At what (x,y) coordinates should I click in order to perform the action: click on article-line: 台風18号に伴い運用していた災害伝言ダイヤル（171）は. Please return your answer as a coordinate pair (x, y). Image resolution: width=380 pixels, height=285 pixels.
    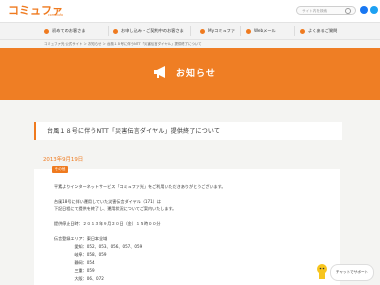
    Looking at the image, I should click on (107, 201).